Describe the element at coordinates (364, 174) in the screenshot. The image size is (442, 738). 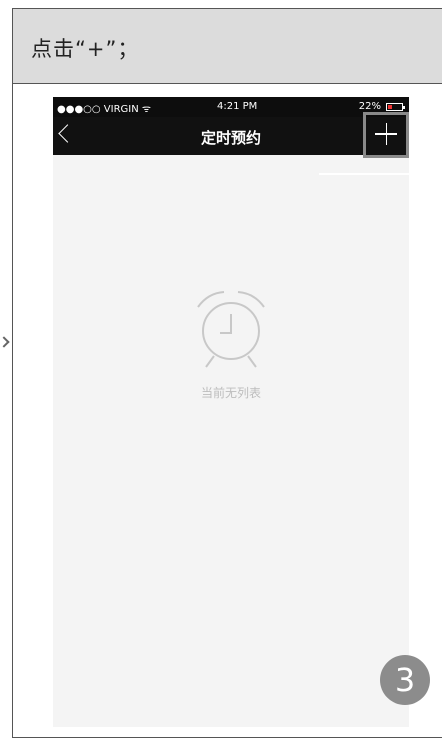
I see `nav-underline` at that location.